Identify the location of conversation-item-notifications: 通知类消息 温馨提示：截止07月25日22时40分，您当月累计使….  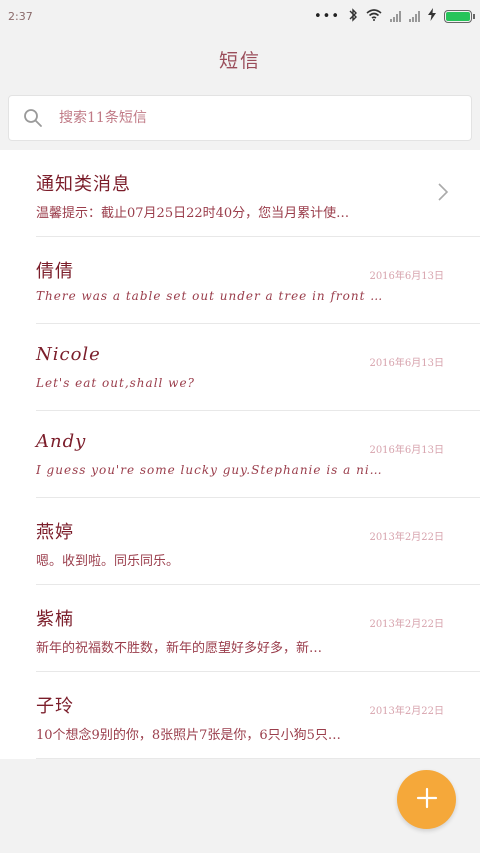
(240, 193).